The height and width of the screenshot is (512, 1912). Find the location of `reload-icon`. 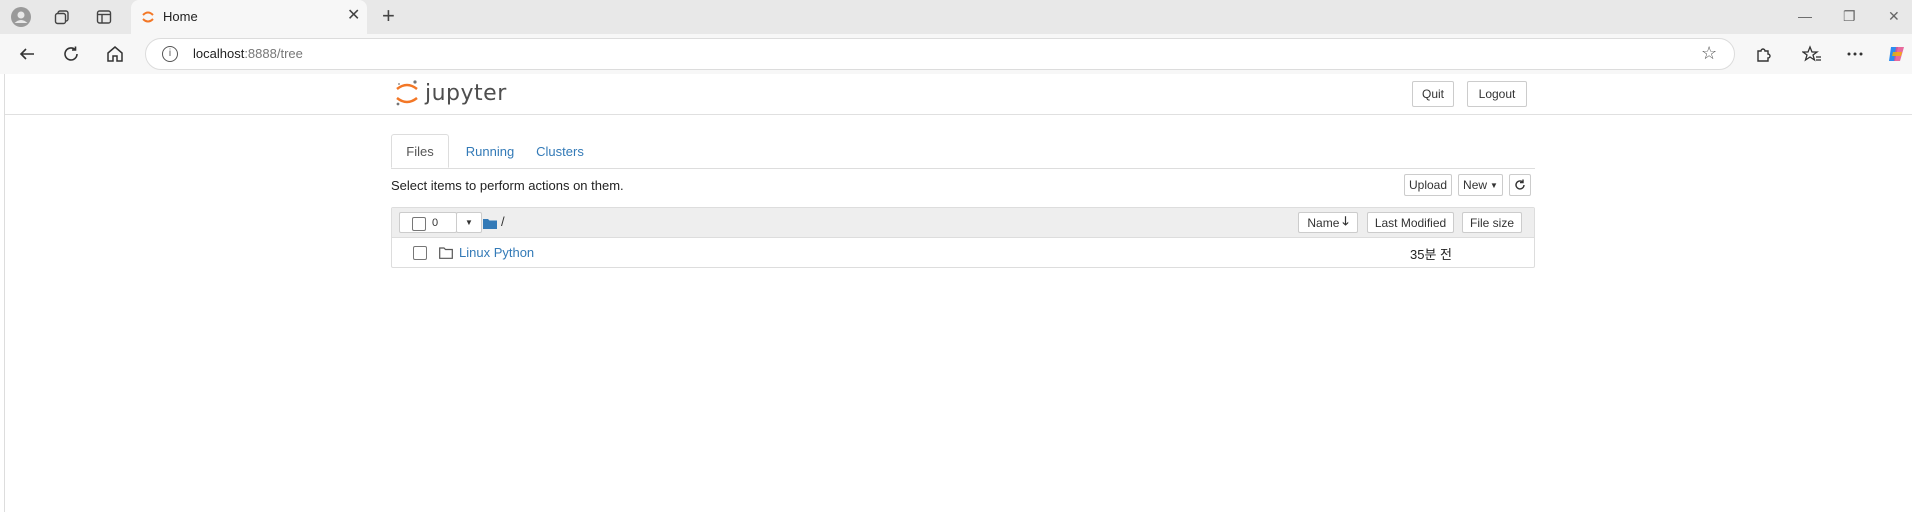

reload-icon is located at coordinates (71, 54).